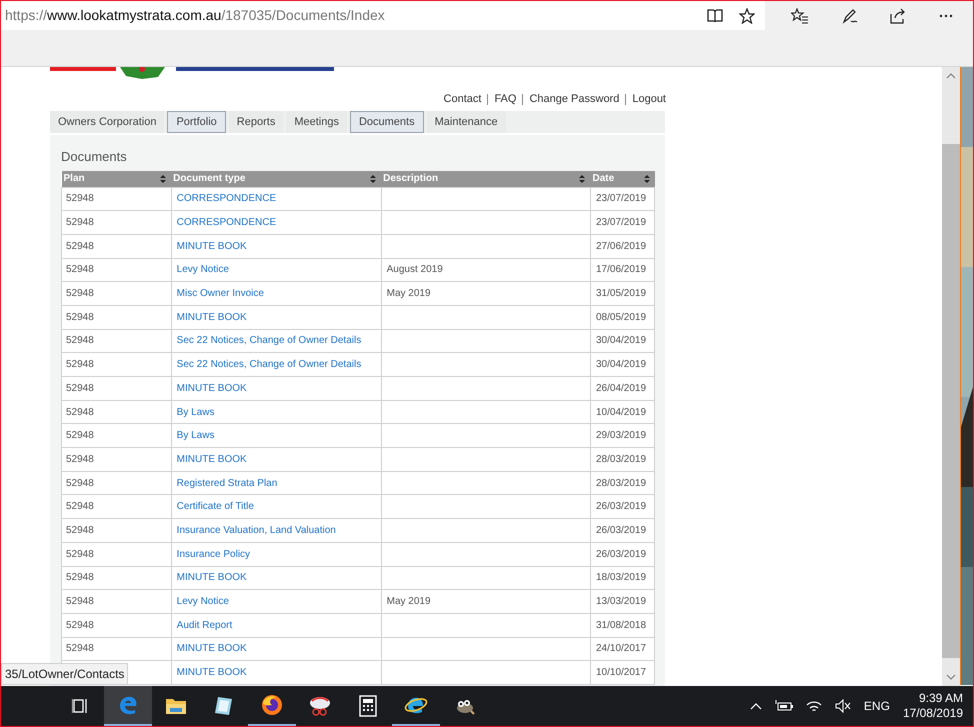  Describe the element at coordinates (842, 706) in the screenshot. I see `muted-speaker-icon` at that location.